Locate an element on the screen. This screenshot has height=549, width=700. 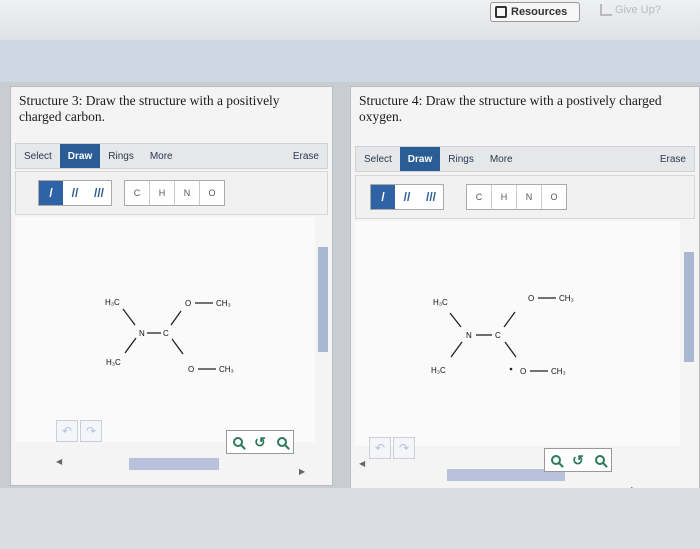
resources-label: Resources is located at coordinates (539, 12).